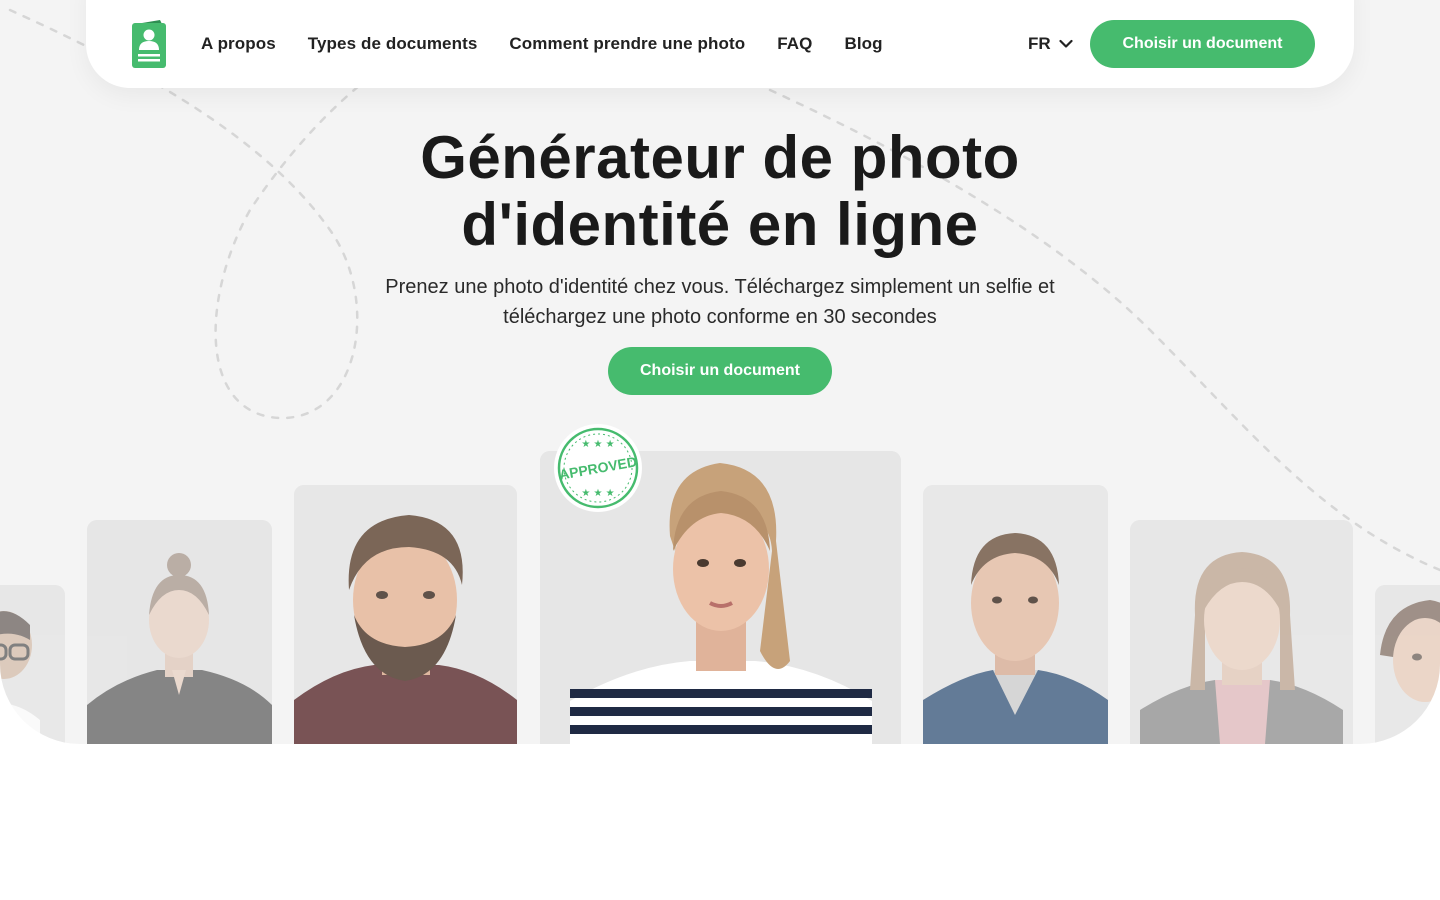 The image size is (1440, 900). Describe the element at coordinates (150, 44) in the screenshot. I see `id-card-icon` at that location.